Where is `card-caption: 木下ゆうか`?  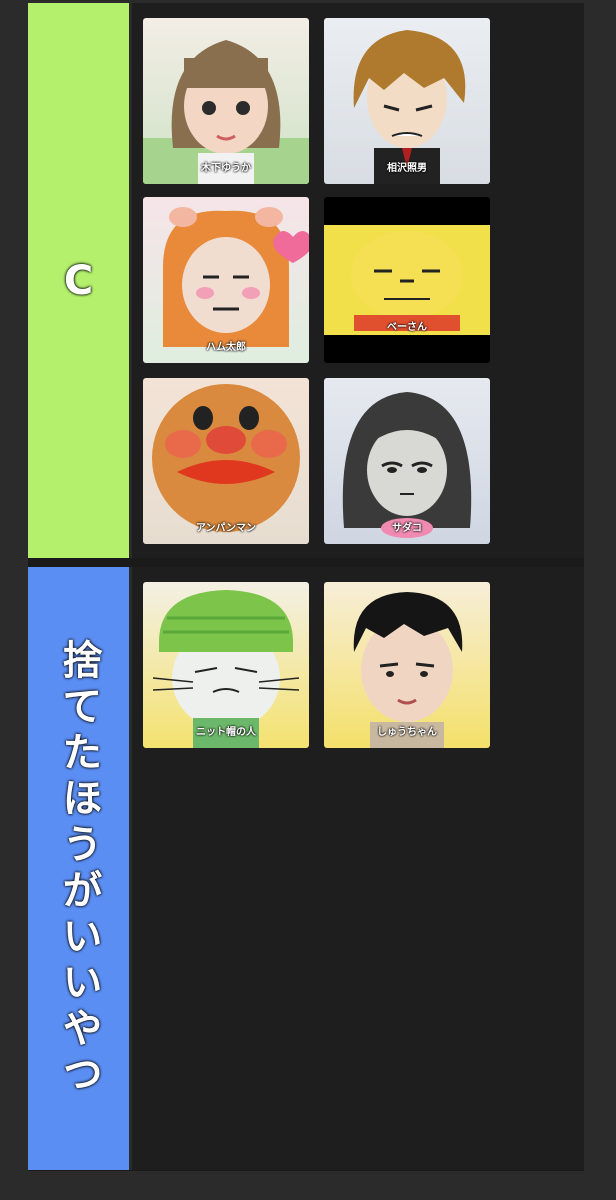 card-caption: 木下ゆうか is located at coordinates (226, 168).